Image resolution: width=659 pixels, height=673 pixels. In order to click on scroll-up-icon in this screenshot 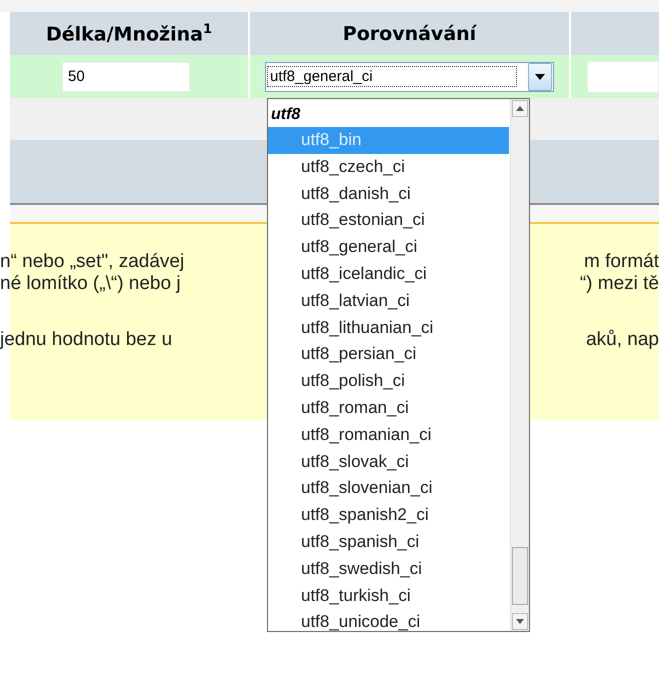, I will do `click(520, 108)`.